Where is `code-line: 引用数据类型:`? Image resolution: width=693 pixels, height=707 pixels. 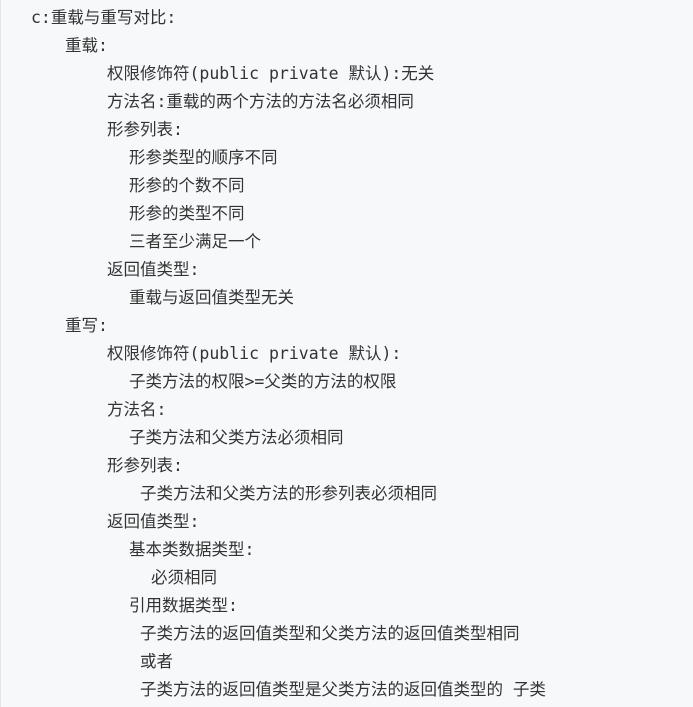
code-line: 引用数据类型: is located at coordinates (183, 605).